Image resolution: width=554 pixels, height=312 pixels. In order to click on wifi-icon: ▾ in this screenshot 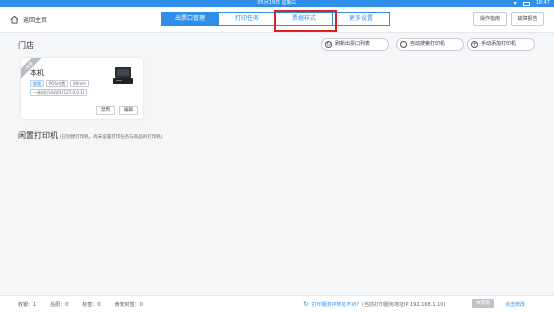, I will do `click(515, 3)`.